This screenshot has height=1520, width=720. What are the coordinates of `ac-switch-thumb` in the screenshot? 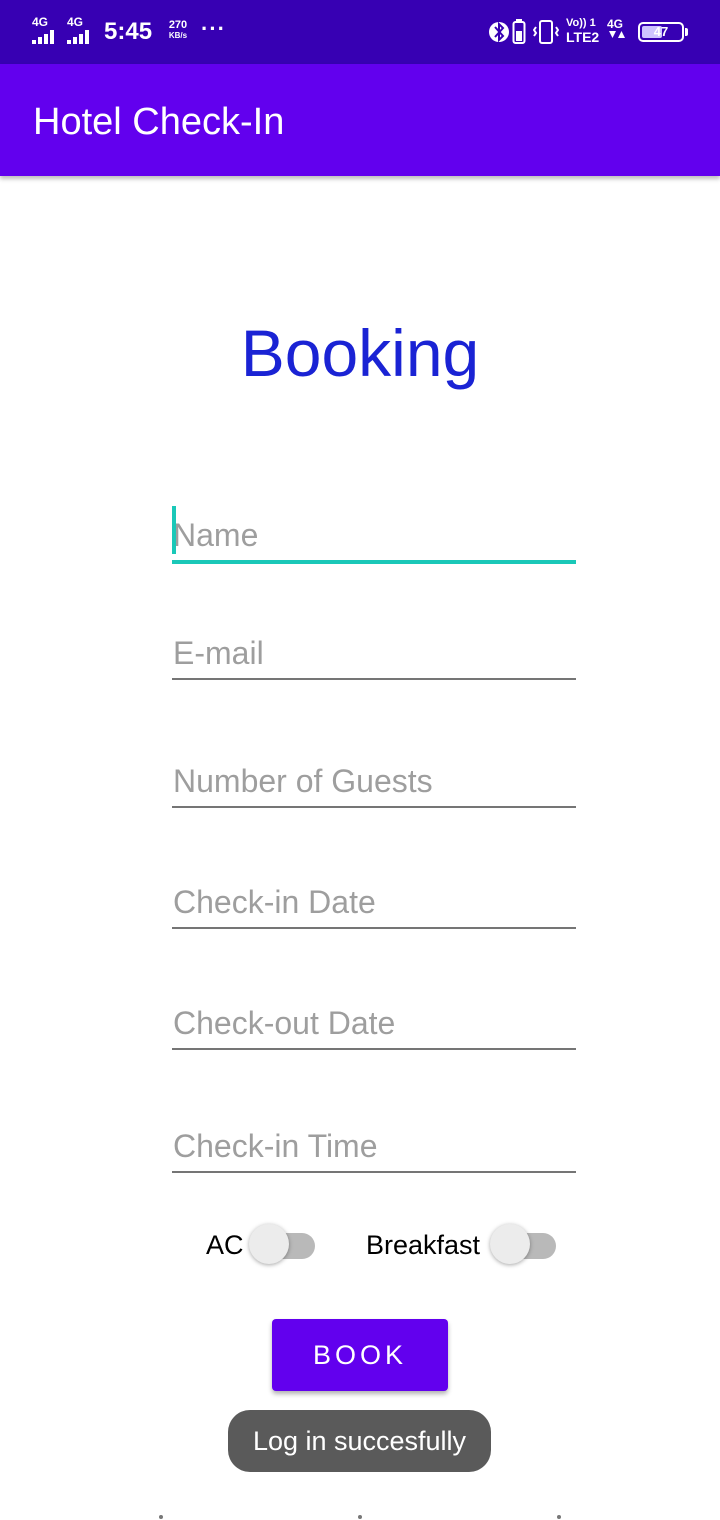 It's located at (269, 1244).